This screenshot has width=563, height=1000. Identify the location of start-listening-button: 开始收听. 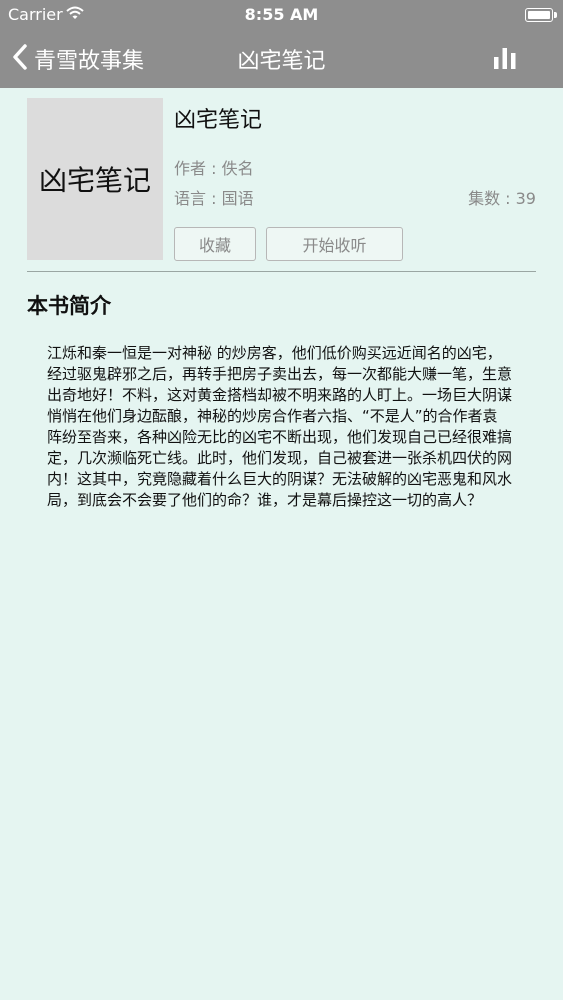
(334, 244).